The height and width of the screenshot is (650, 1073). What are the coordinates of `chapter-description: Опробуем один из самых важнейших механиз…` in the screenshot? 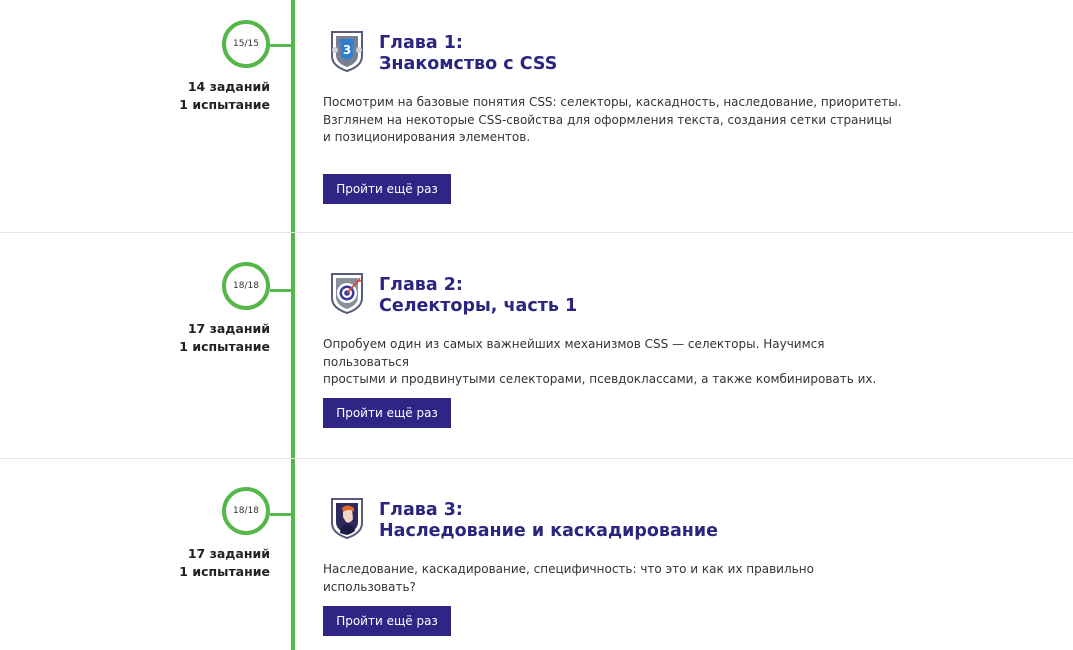 It's located at (600, 361).